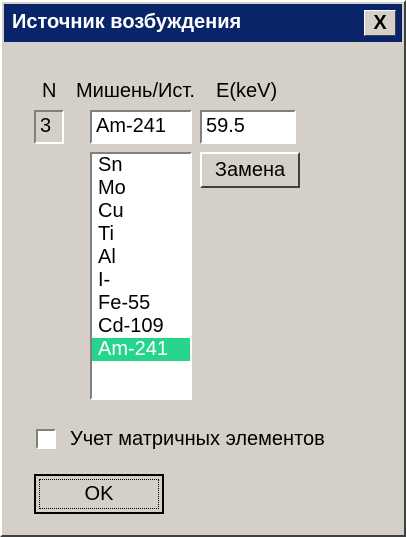 This screenshot has width=406, height=537. Describe the element at coordinates (141, 234) in the screenshot. I see `source-list-item: Ti` at that location.